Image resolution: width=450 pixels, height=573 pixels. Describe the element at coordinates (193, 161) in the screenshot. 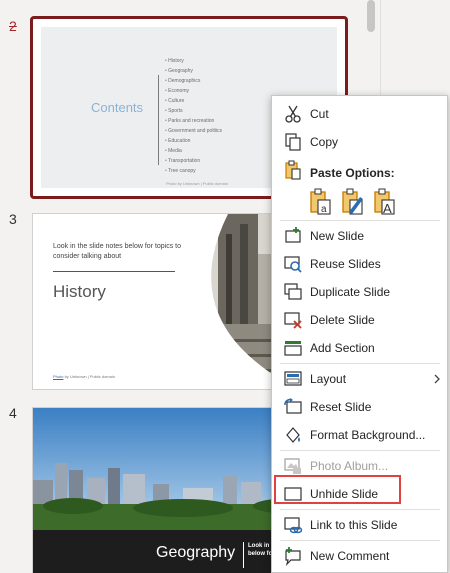

I see `list-item: Transportation` at that location.